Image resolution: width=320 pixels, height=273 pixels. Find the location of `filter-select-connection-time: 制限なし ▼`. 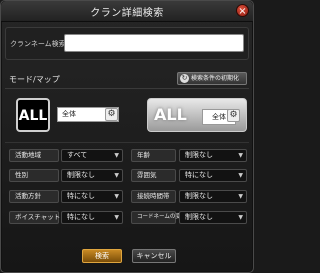

filter-select-connection-time: 制限なし ▼ is located at coordinates (213, 196).